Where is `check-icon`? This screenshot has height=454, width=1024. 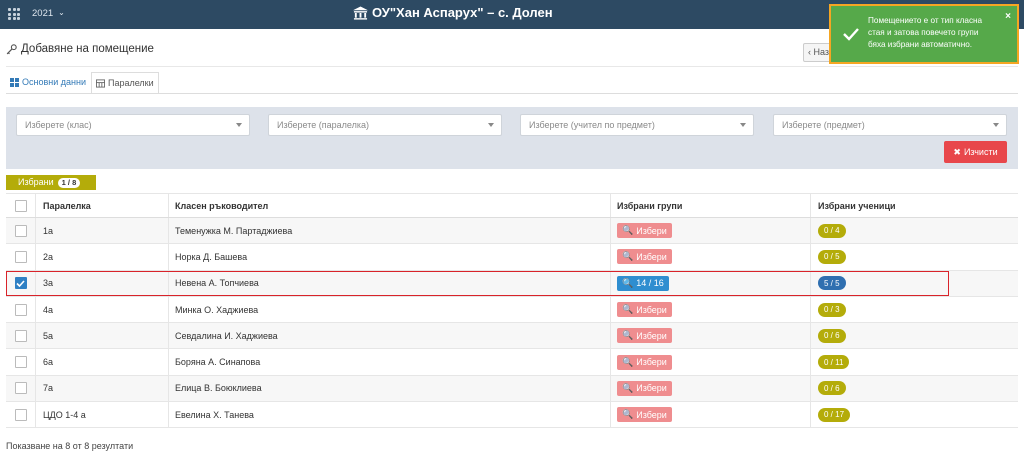
check-icon is located at coordinates (851, 34).